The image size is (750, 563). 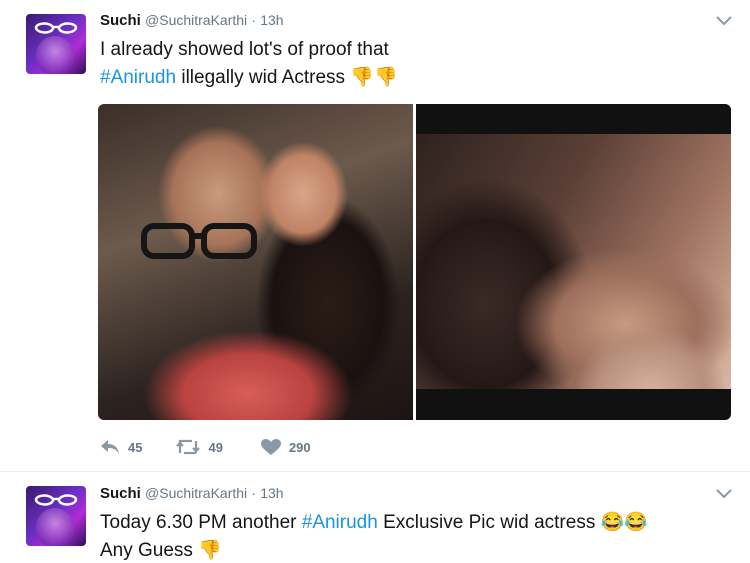 I want to click on reply-button: 45, so click(x=121, y=447).